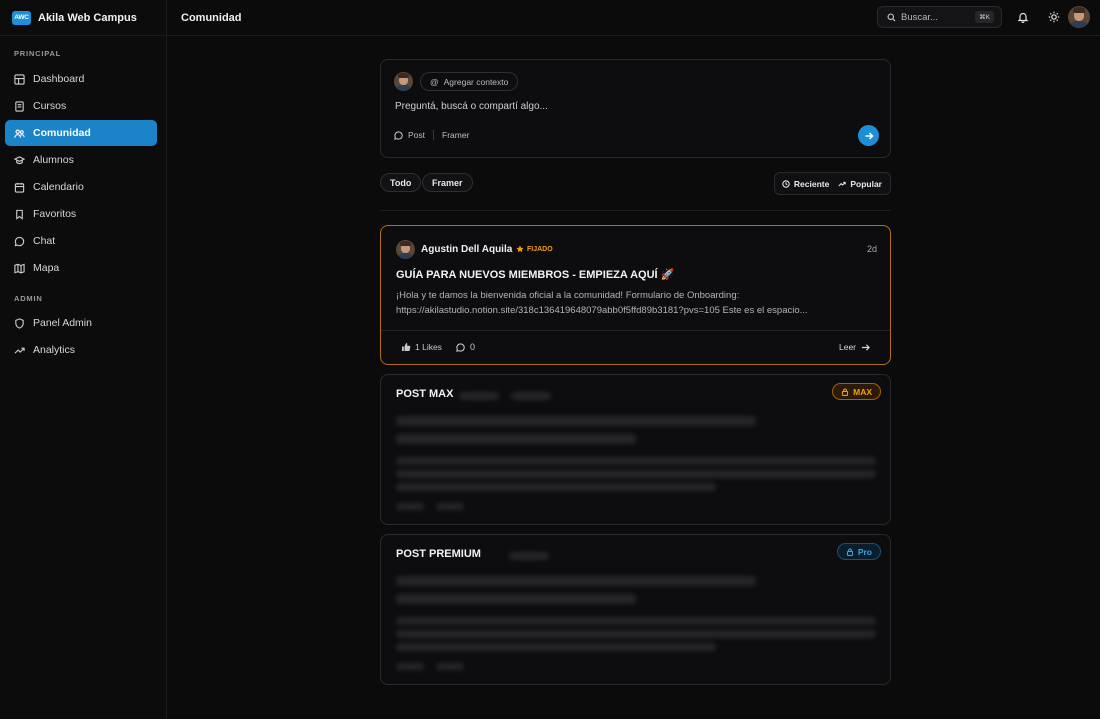 The image size is (1100, 719). Describe the element at coordinates (62, 133) in the screenshot. I see `sidebar-item-label: Comunidad` at that location.